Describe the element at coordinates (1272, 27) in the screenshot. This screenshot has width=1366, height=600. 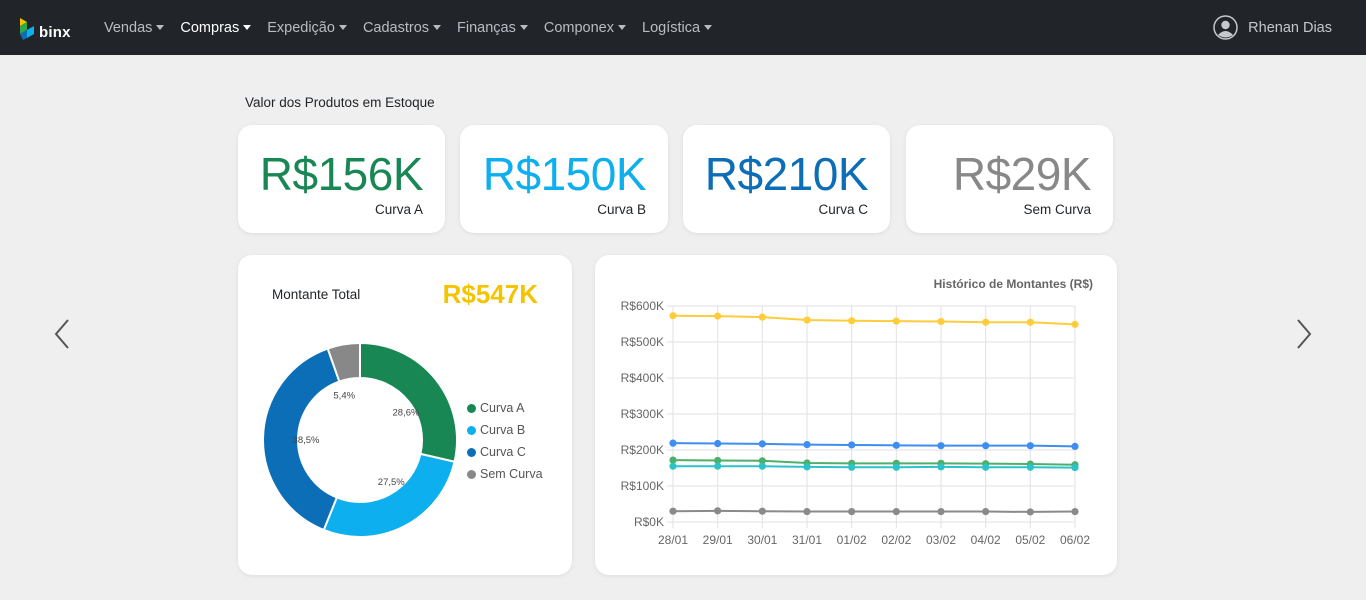
I see `user-menu: Rhenan Dias` at that location.